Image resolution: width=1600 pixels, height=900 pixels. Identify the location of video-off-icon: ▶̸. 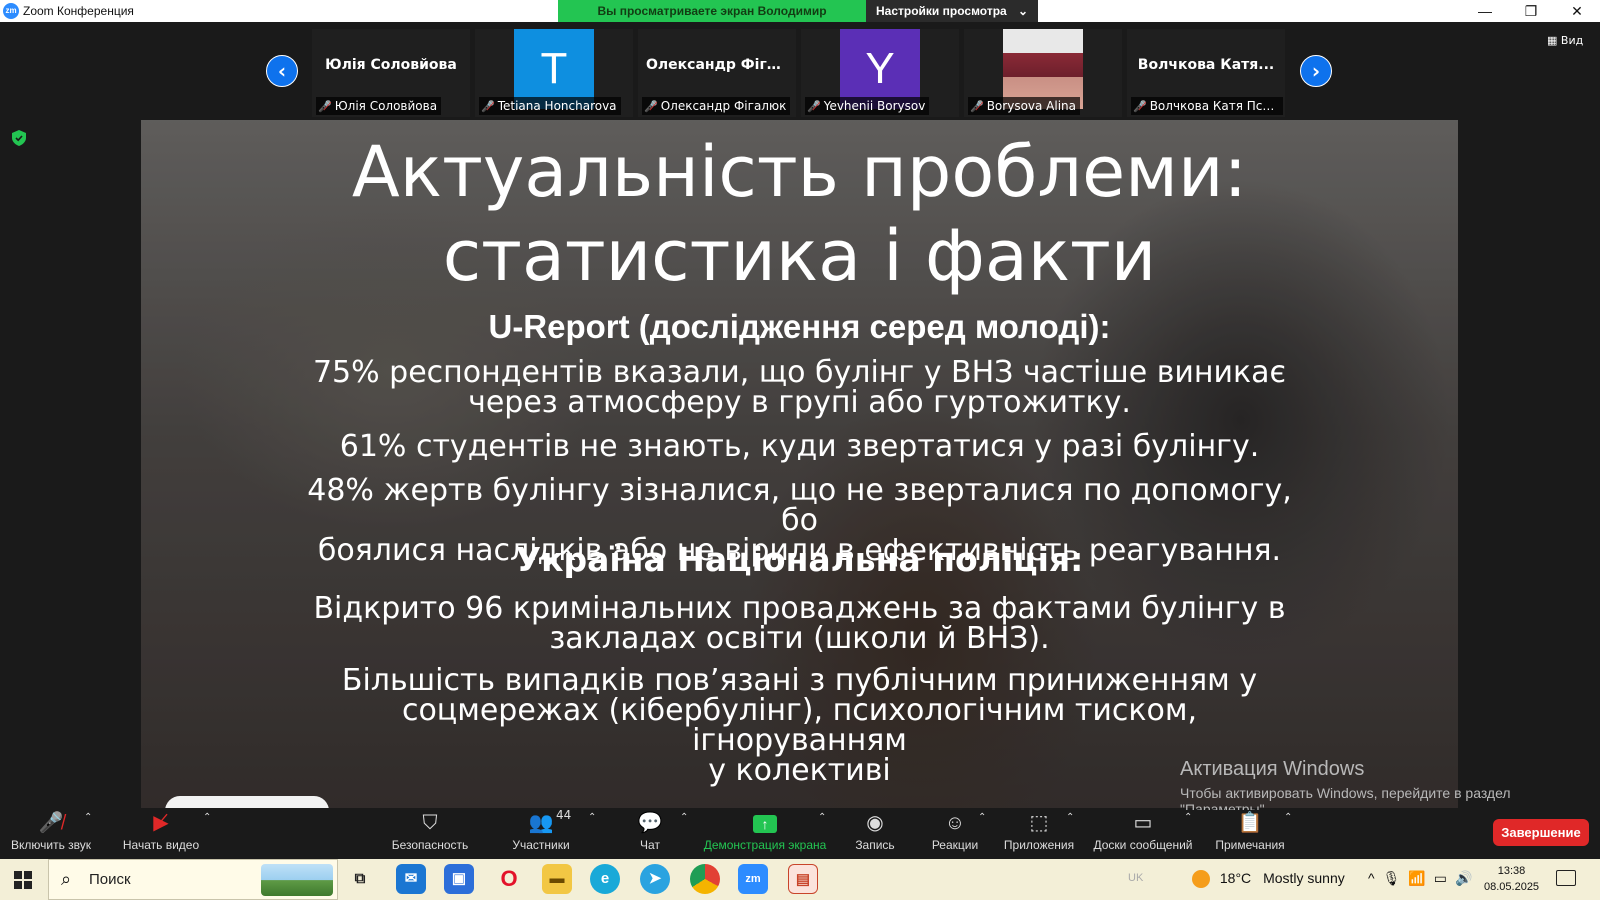
(161, 823).